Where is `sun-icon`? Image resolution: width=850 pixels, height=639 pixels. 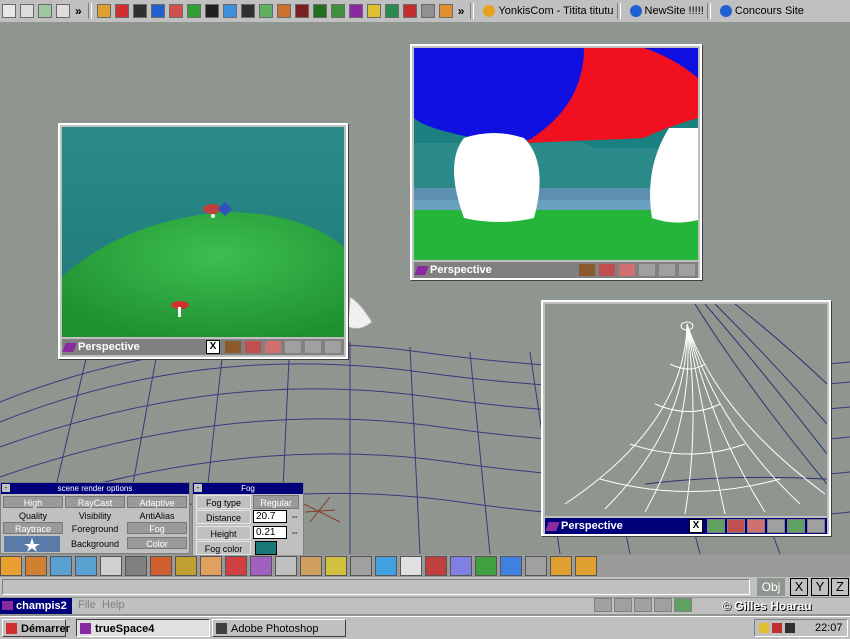 sun-icon is located at coordinates (445, 11).